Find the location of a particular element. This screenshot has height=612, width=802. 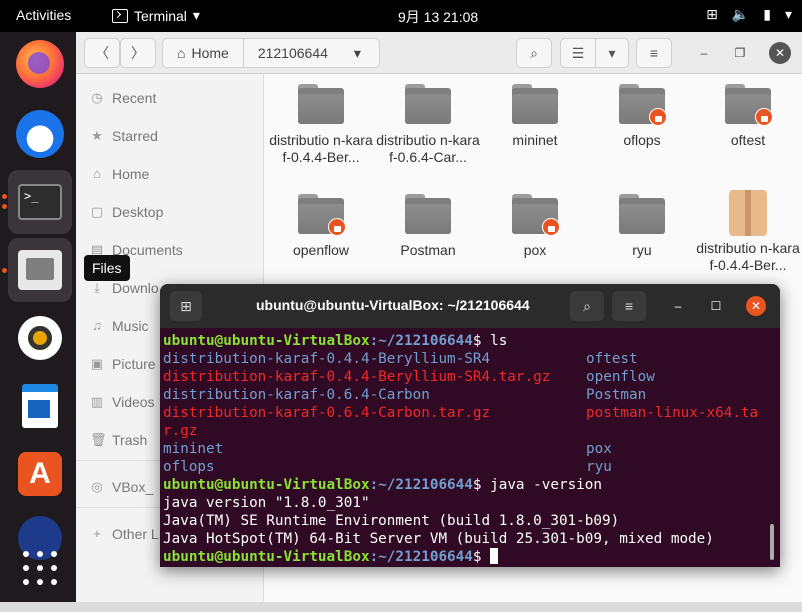

music-icon: ♫ is located at coordinates (97, 325).